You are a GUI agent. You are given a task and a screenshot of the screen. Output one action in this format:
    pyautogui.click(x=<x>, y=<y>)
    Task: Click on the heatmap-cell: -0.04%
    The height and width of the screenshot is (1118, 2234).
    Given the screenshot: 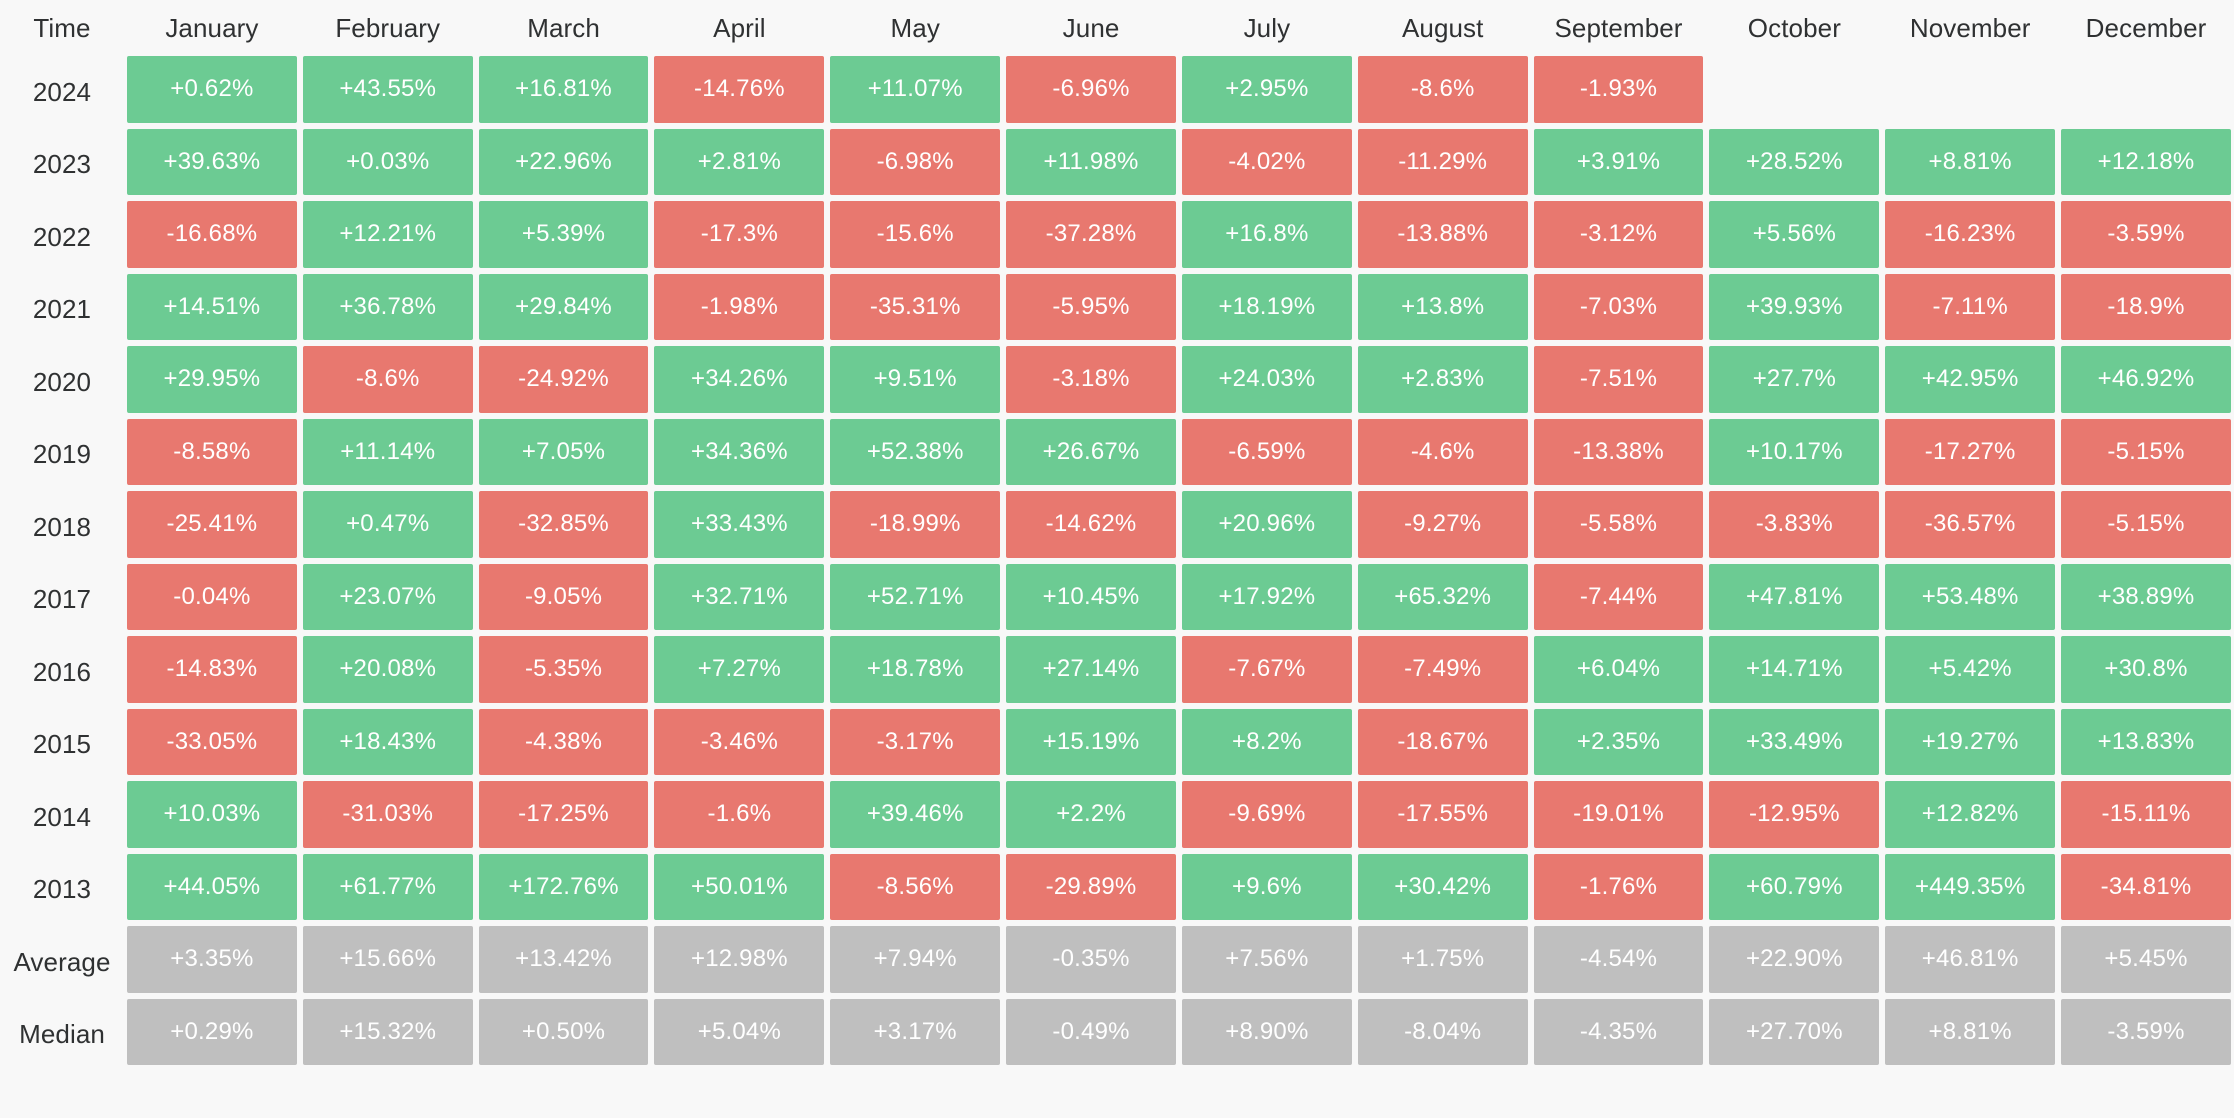 What is the action you would take?
    pyautogui.click(x=212, y=596)
    